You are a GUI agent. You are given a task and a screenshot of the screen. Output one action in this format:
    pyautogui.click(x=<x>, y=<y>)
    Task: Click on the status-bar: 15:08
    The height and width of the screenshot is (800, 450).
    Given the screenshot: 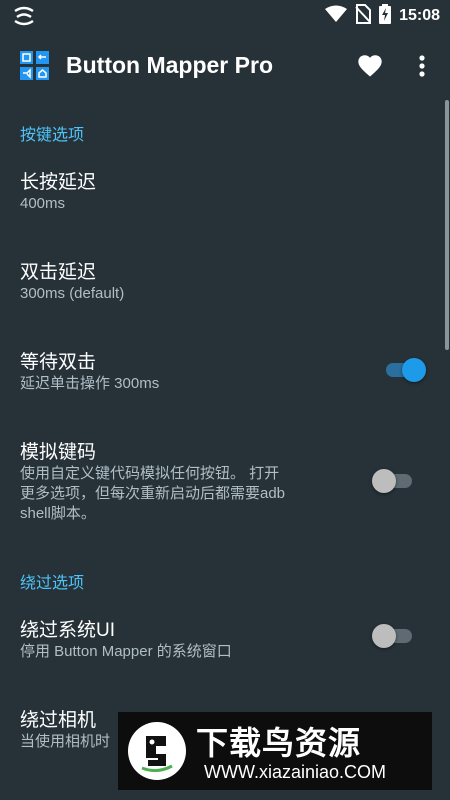 What is the action you would take?
    pyautogui.click(x=225, y=16)
    